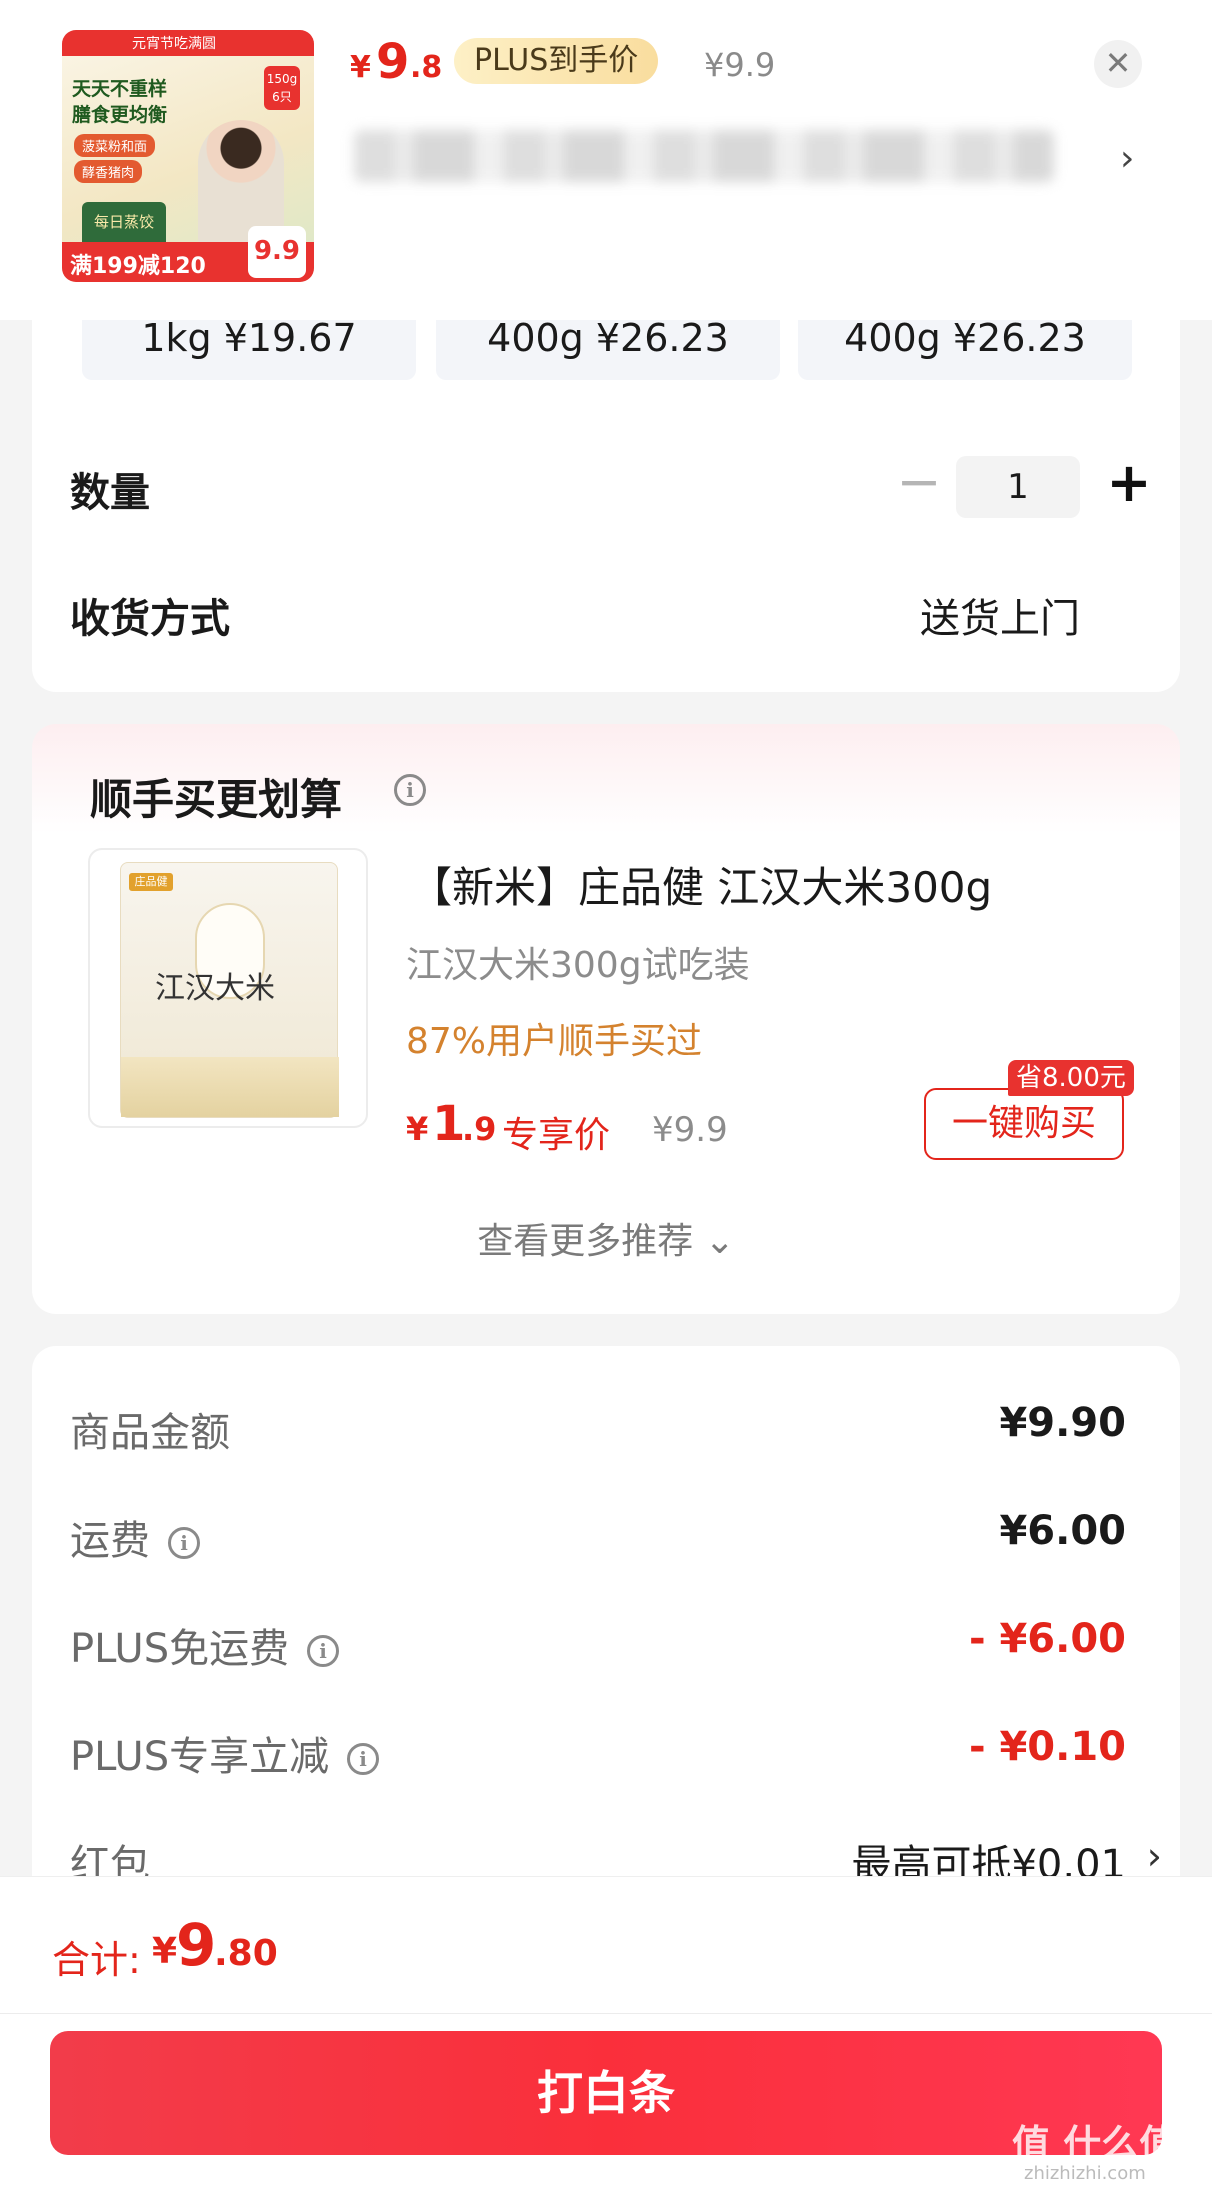 The image size is (1212, 2192). I want to click on spec-option-2: 400g ¥26.23, so click(608, 349).